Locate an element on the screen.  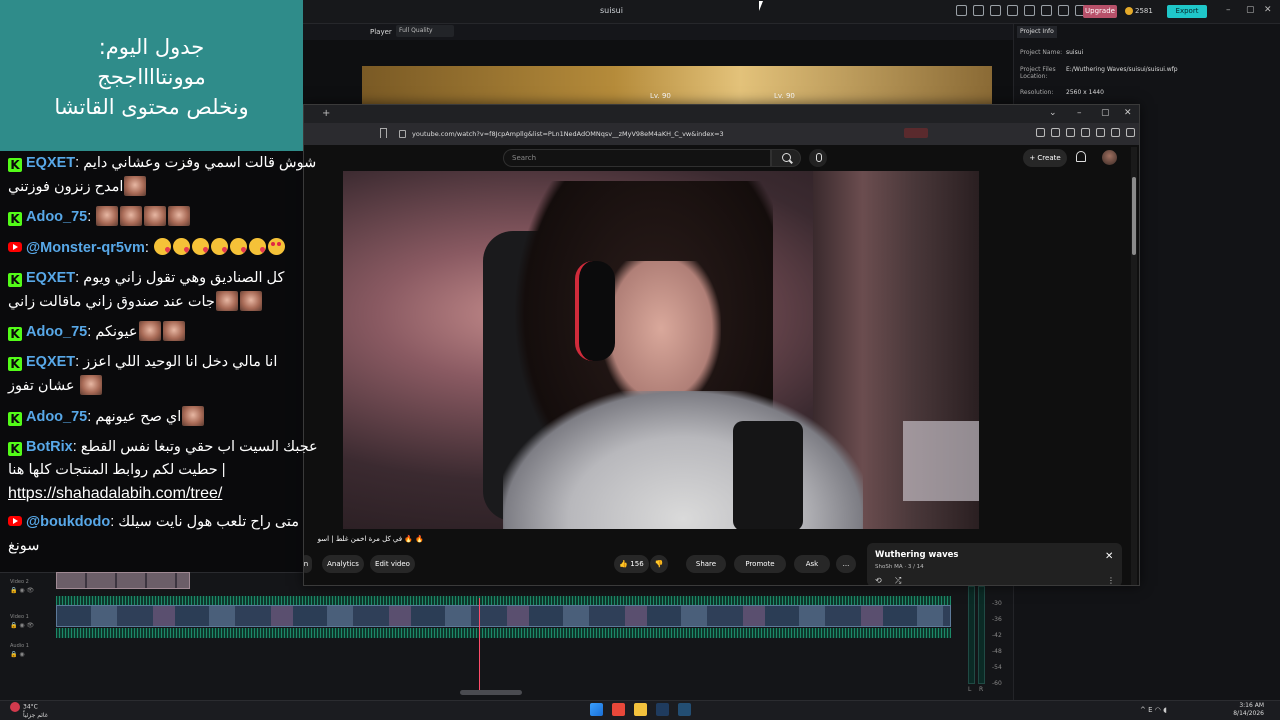
edit-video-button: Edit video is located at coordinates (392, 564).